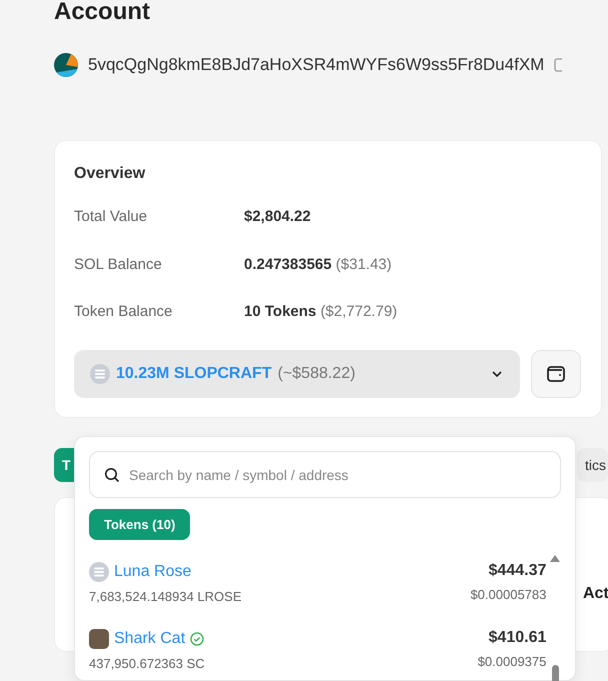  What do you see at coordinates (118, 265) in the screenshot?
I see `overview-label: SOL Balance` at bounding box center [118, 265].